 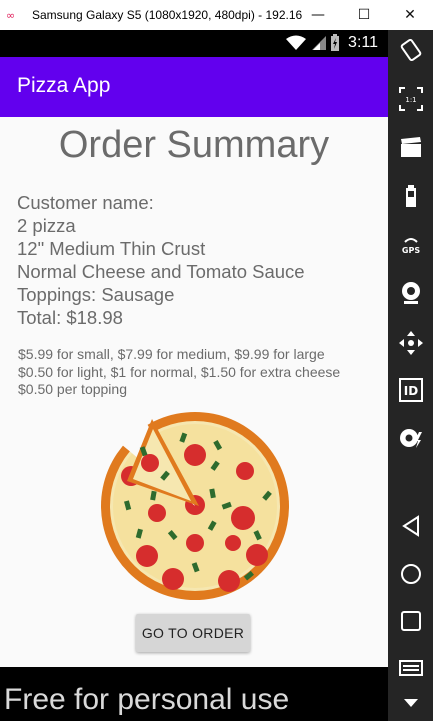 I want to click on rotate-icon, so click(x=410, y=50).